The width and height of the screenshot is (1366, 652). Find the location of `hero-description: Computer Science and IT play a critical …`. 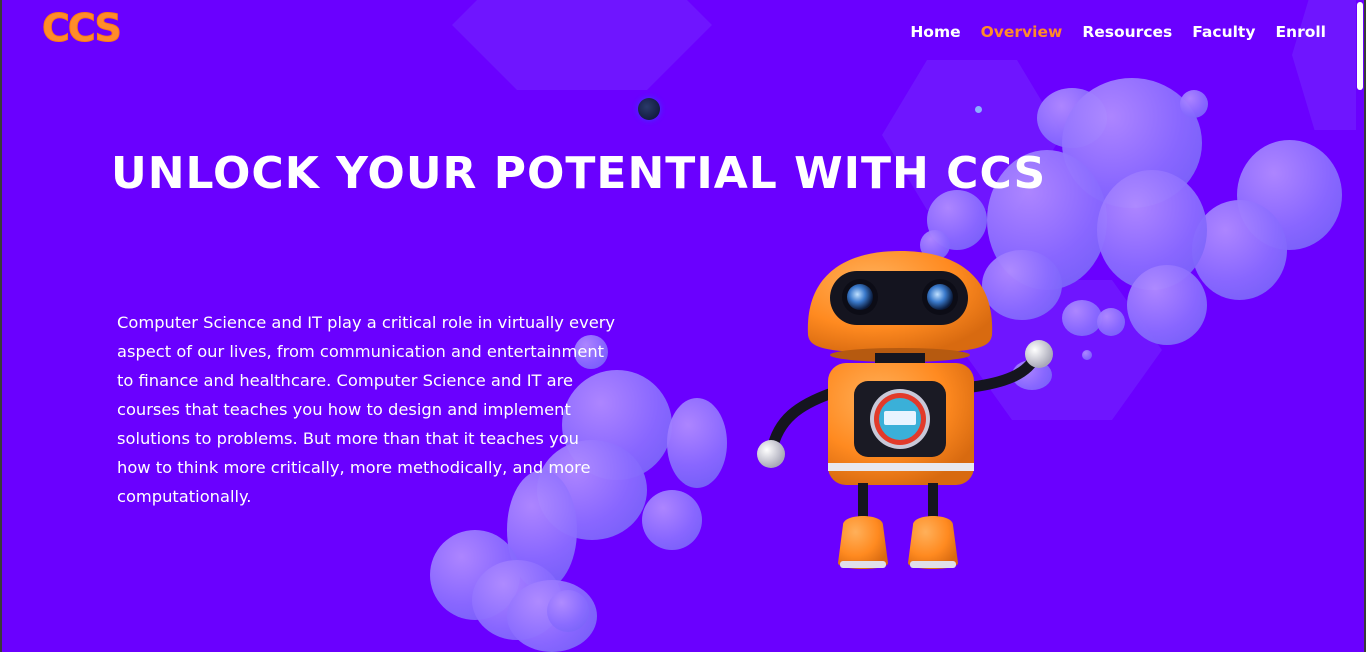

hero-description: Computer Science and IT play a critical … is located at coordinates (366, 409).